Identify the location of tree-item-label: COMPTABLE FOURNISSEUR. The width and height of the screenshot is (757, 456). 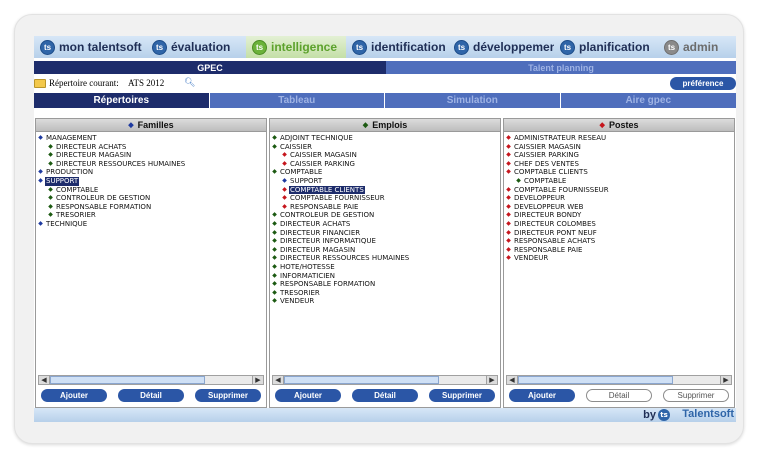
(561, 189).